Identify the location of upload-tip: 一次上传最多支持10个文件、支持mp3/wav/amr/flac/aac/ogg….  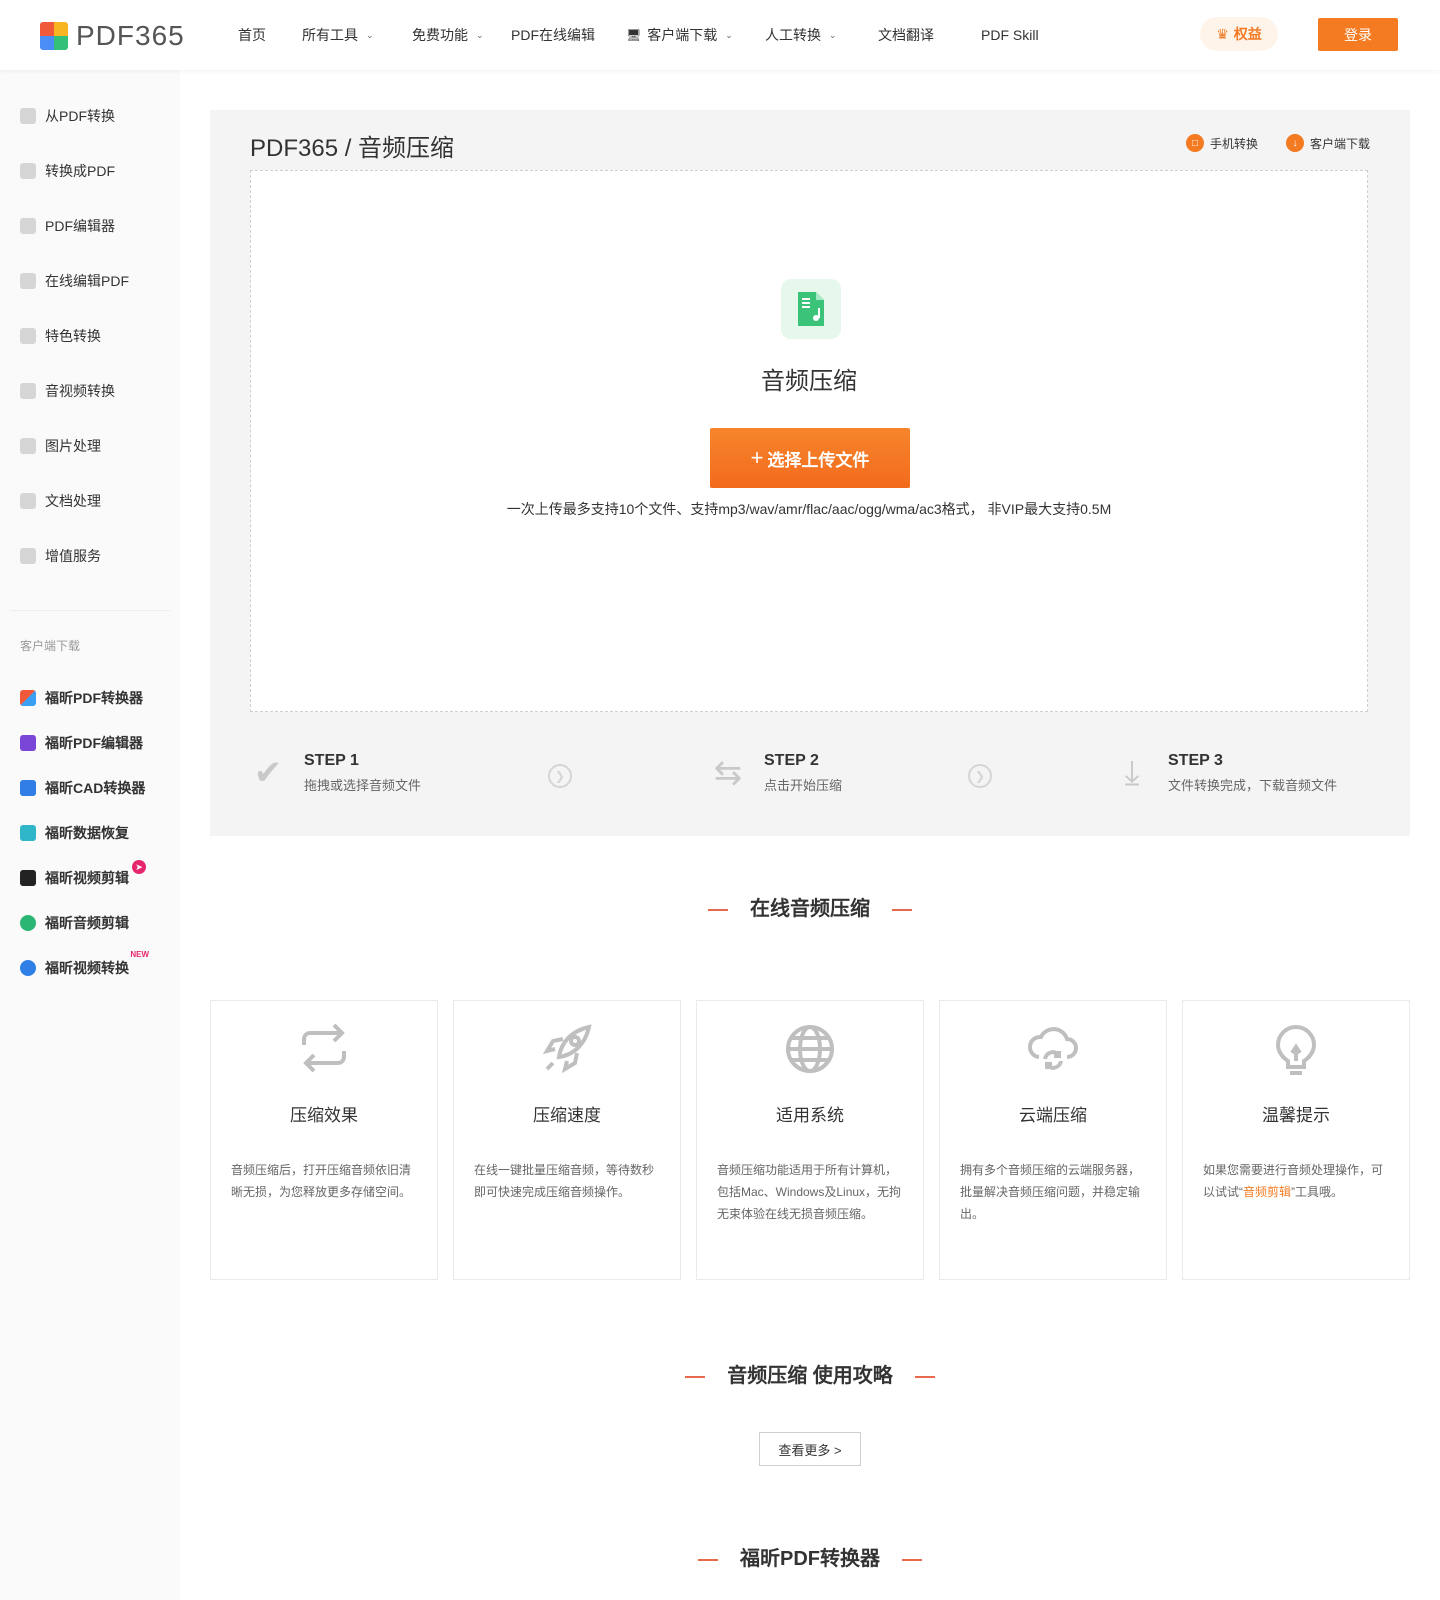
(809, 509).